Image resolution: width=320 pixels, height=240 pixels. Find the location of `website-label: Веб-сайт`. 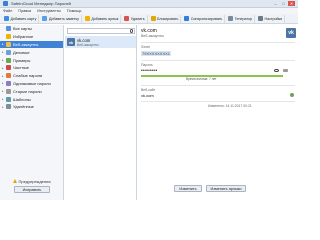

website-label: Веб-сайт is located at coordinates (148, 90).